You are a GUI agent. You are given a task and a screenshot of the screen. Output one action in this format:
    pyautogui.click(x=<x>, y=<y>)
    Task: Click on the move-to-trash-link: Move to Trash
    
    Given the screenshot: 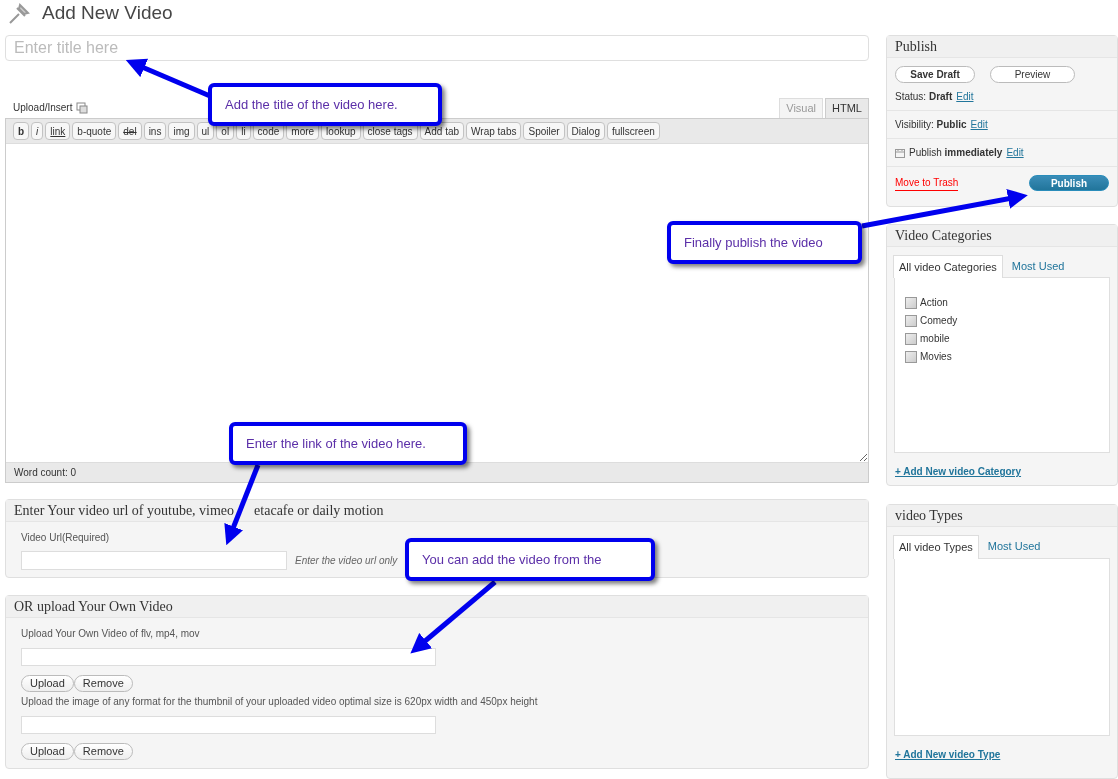 What is the action you would take?
    pyautogui.click(x=927, y=183)
    